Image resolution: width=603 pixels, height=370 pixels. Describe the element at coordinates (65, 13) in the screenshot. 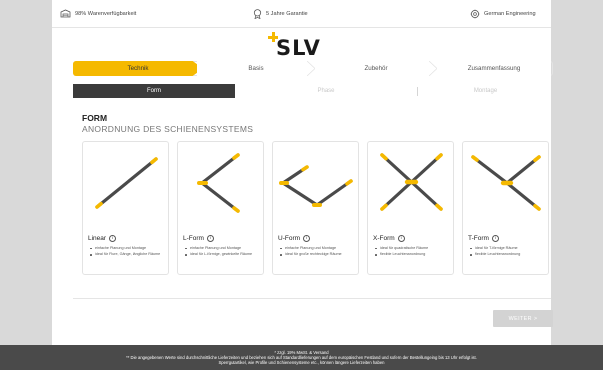

I see `warehouse-icon` at that location.